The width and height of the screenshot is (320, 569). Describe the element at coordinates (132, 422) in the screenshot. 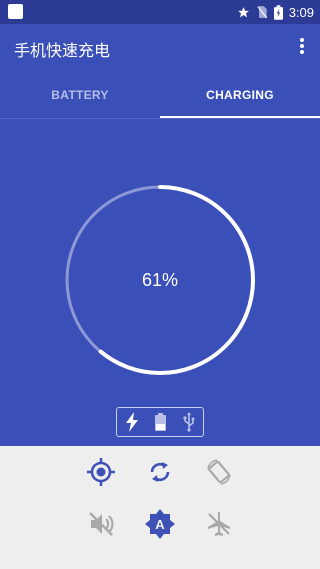

I see `bolt-icon` at that location.